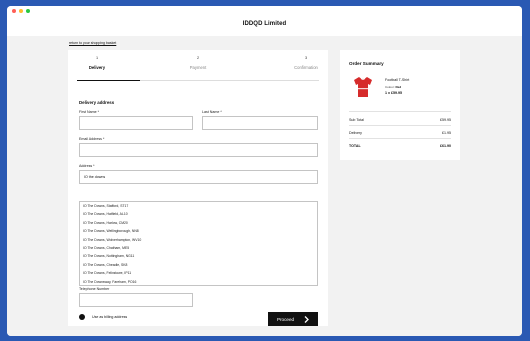 The width and height of the screenshot is (530, 341). What do you see at coordinates (356, 120) in the screenshot?
I see `subtotal-label: Sub Total` at bounding box center [356, 120].